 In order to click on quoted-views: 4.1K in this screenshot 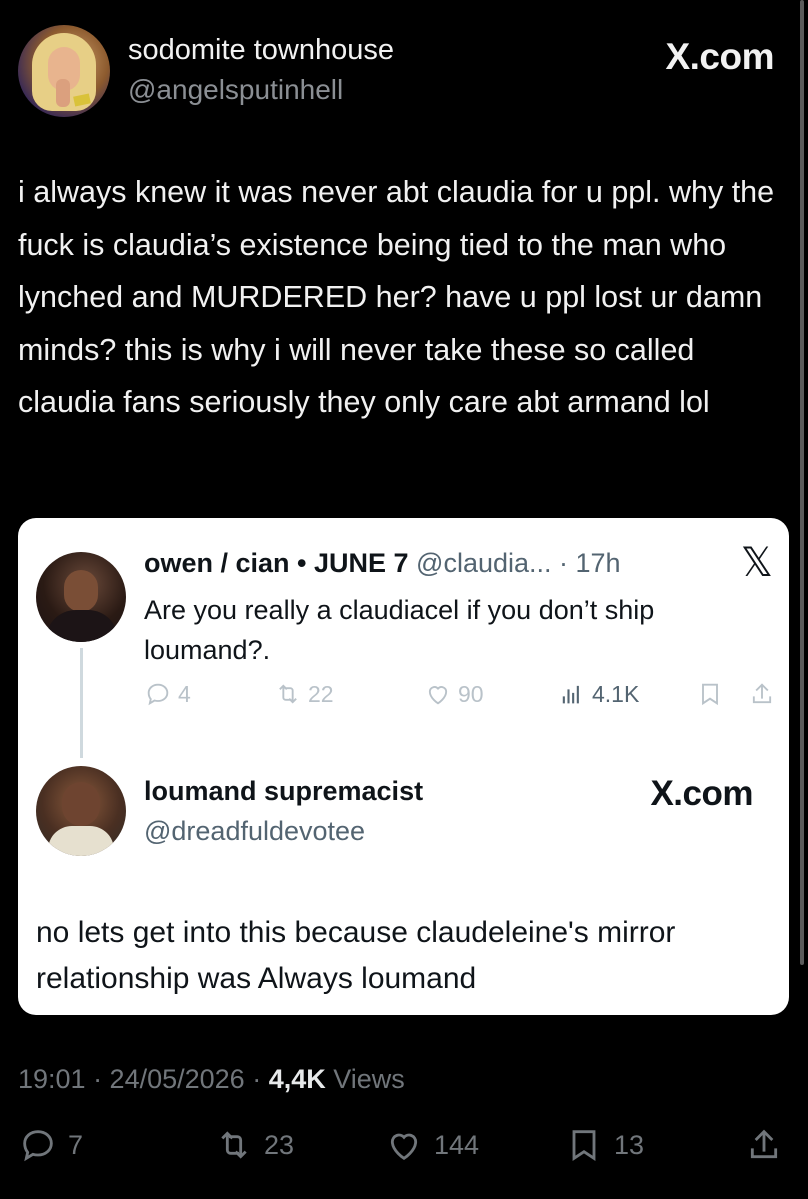, I will do `click(598, 694)`.